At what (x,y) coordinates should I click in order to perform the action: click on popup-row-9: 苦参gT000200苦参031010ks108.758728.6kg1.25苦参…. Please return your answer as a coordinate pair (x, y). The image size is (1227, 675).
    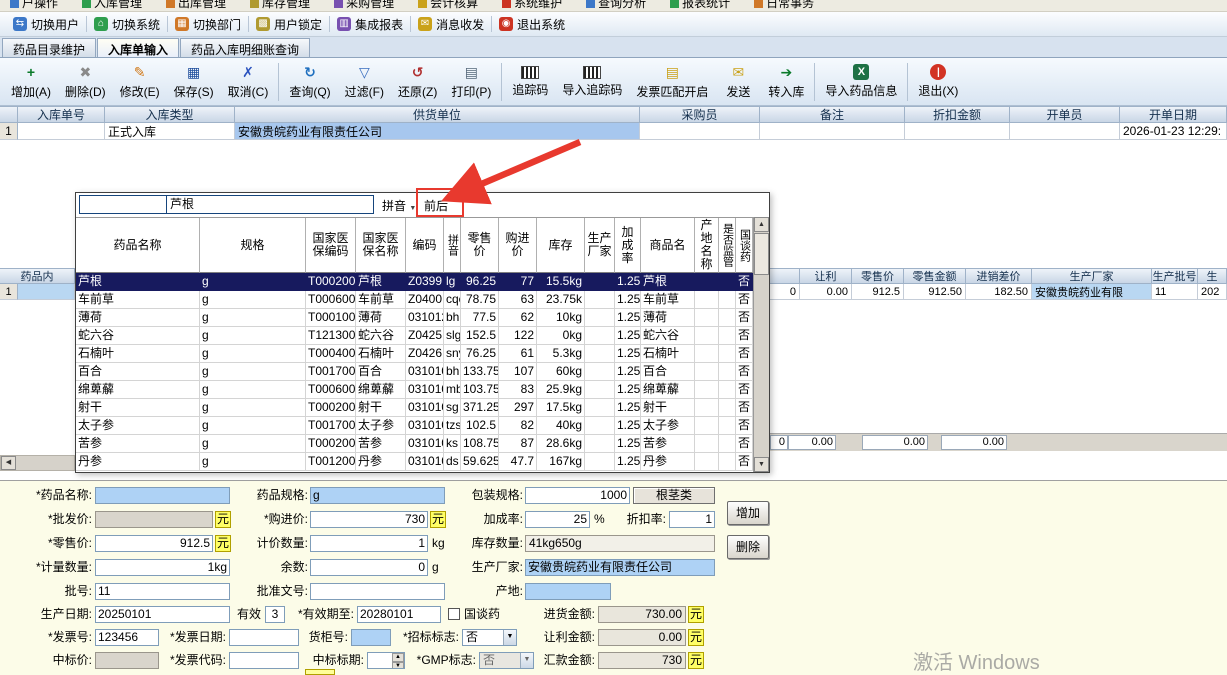
    Looking at the image, I should click on (414, 444).